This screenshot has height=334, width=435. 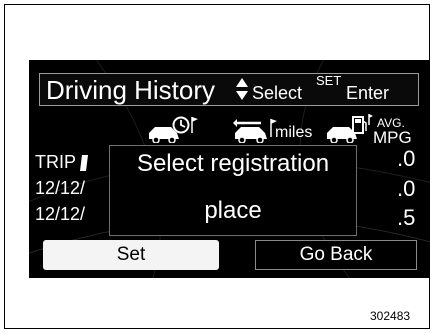 I want to click on car-clock-flag-icon, so click(x=173, y=129).